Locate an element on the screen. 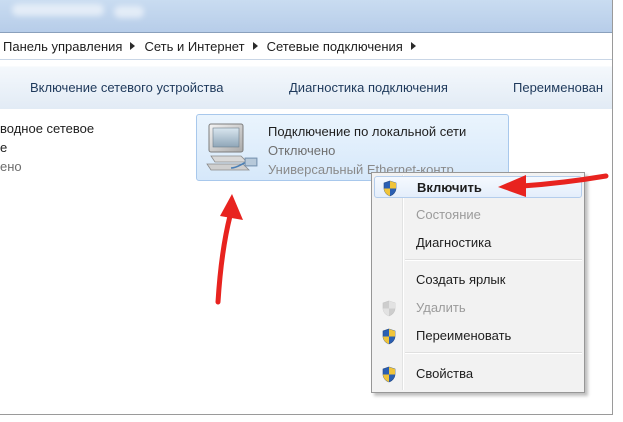 The width and height of the screenshot is (623, 422). menu-item-label: Переименовать is located at coordinates (464, 335).